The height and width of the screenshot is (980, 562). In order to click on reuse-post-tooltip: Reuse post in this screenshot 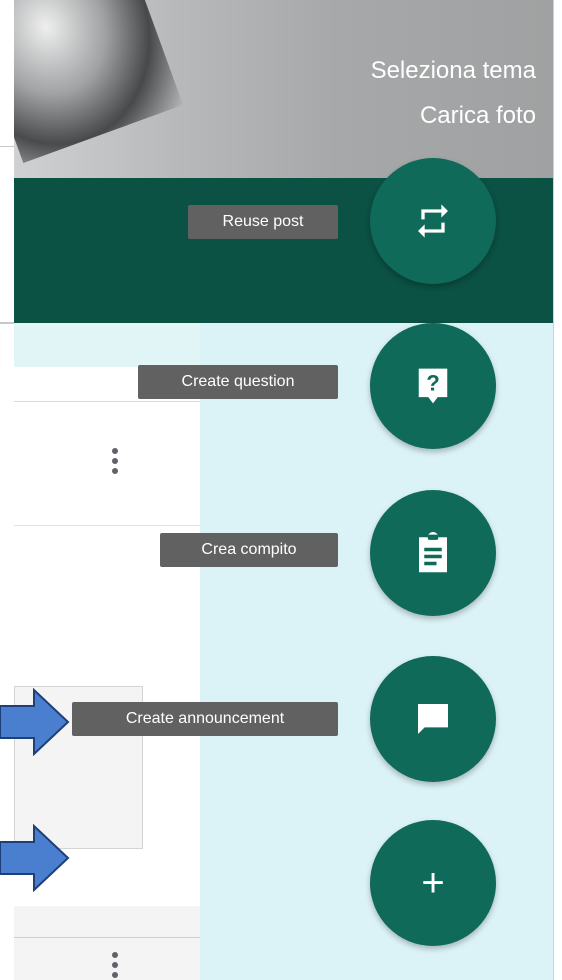, I will do `click(263, 222)`.